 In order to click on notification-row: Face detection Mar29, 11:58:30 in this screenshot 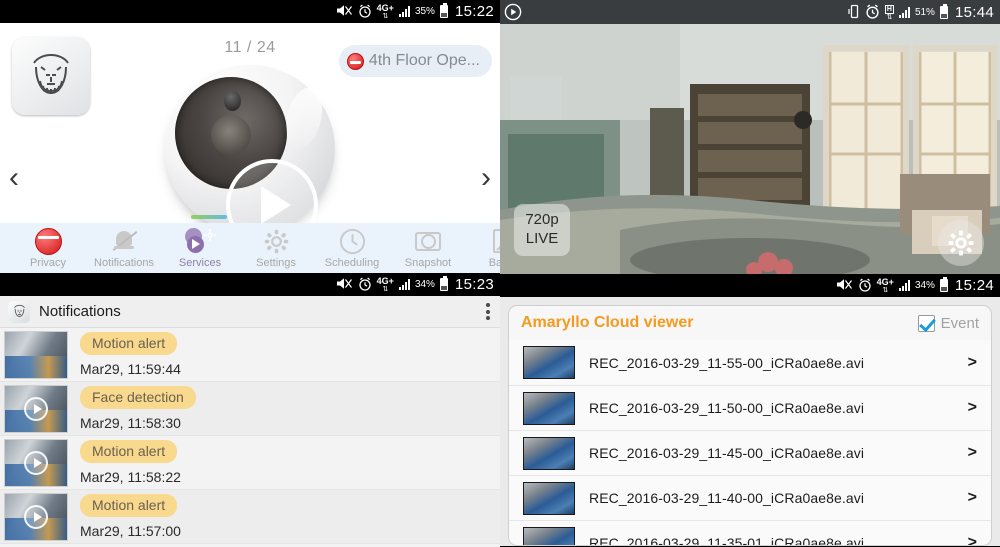, I will do `click(250, 409)`.